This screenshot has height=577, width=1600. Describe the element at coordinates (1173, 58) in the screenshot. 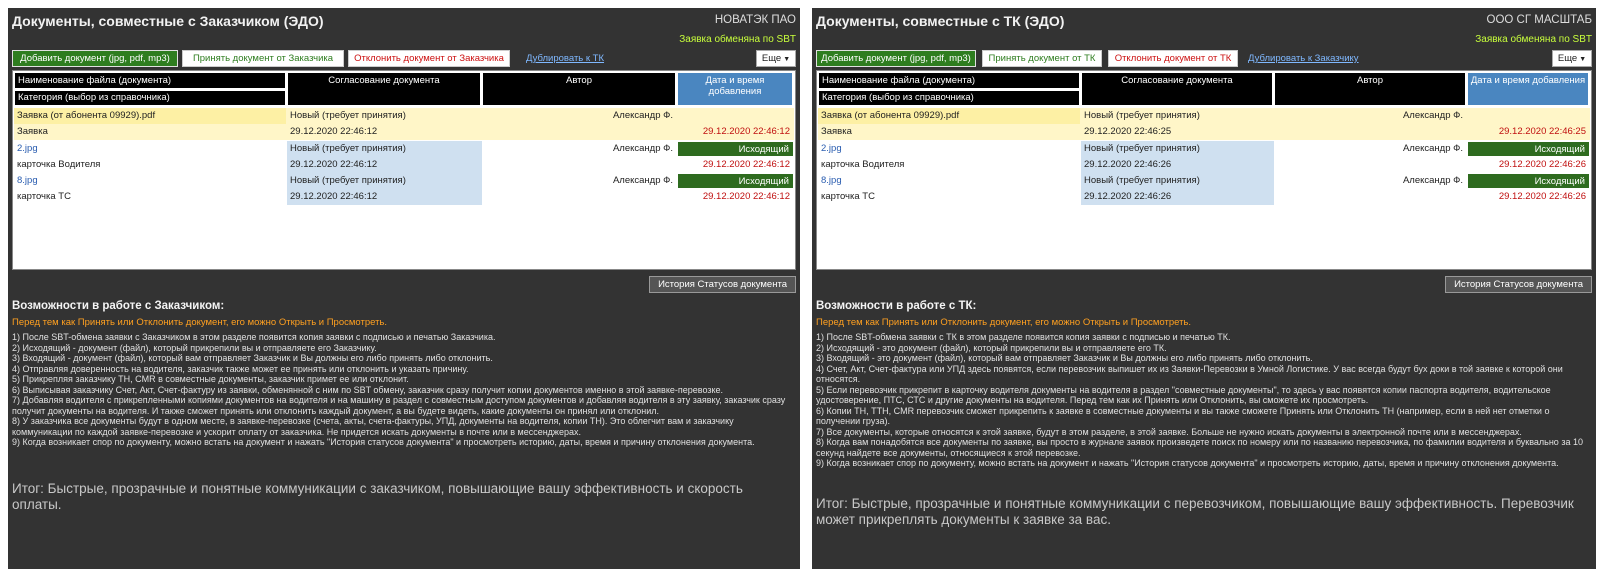

I see `reject-document-button: Отклонить документ от ТК` at that location.